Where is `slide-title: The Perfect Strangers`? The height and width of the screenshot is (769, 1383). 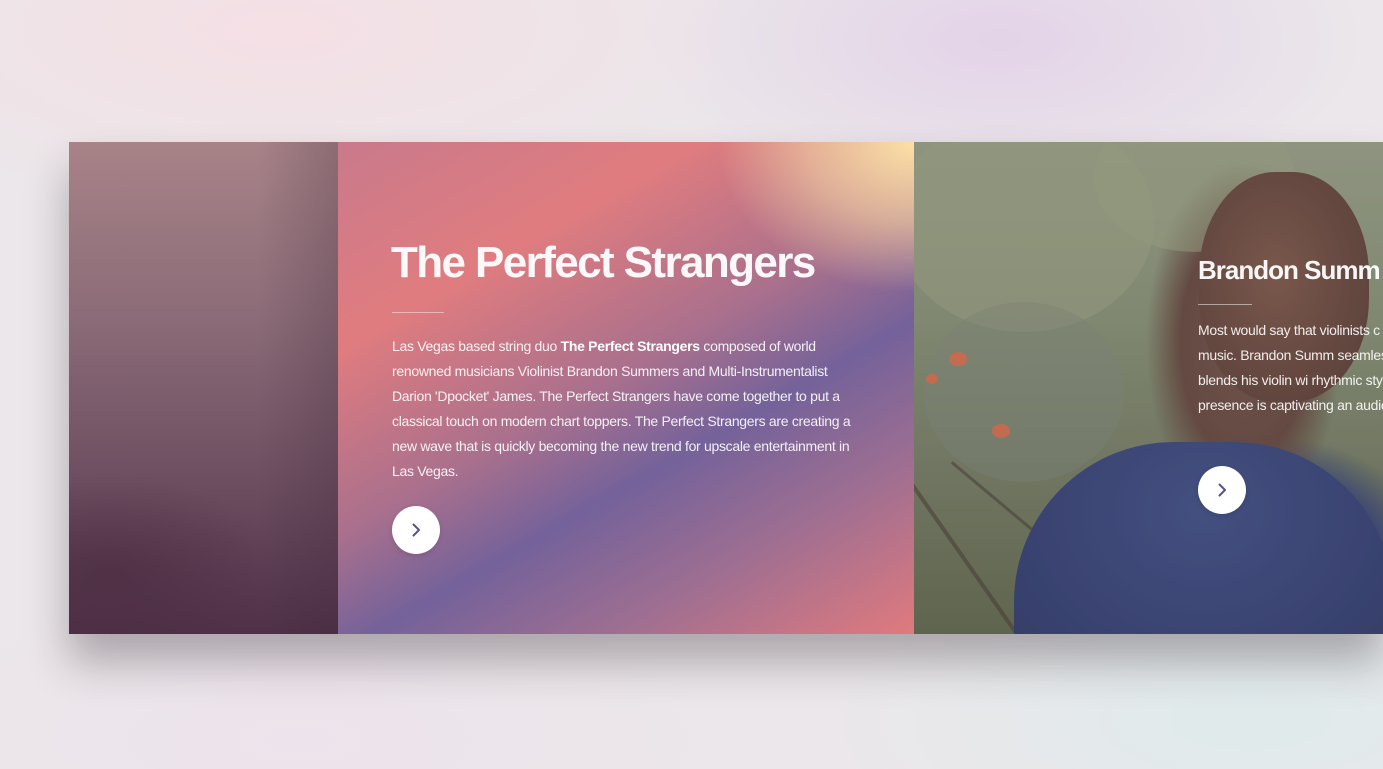
slide-title: The Perfect Strangers is located at coordinates (603, 262).